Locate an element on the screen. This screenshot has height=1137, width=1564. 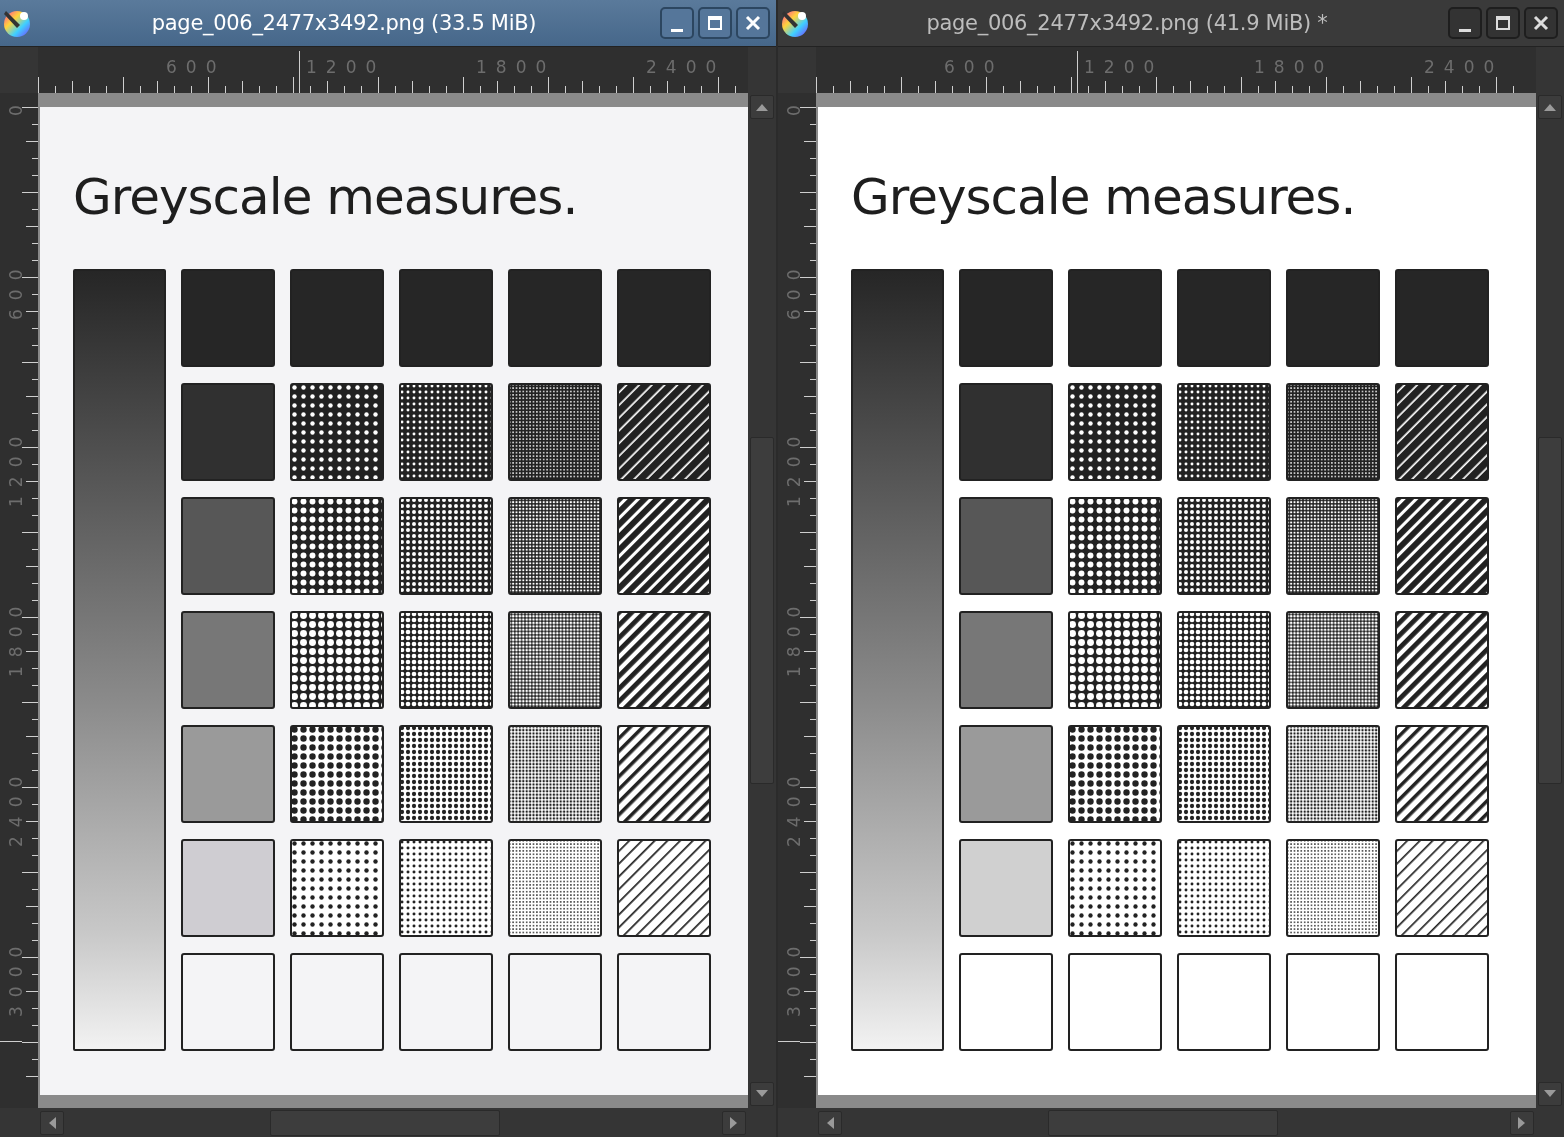
app-icon is located at coordinates (17, 23).